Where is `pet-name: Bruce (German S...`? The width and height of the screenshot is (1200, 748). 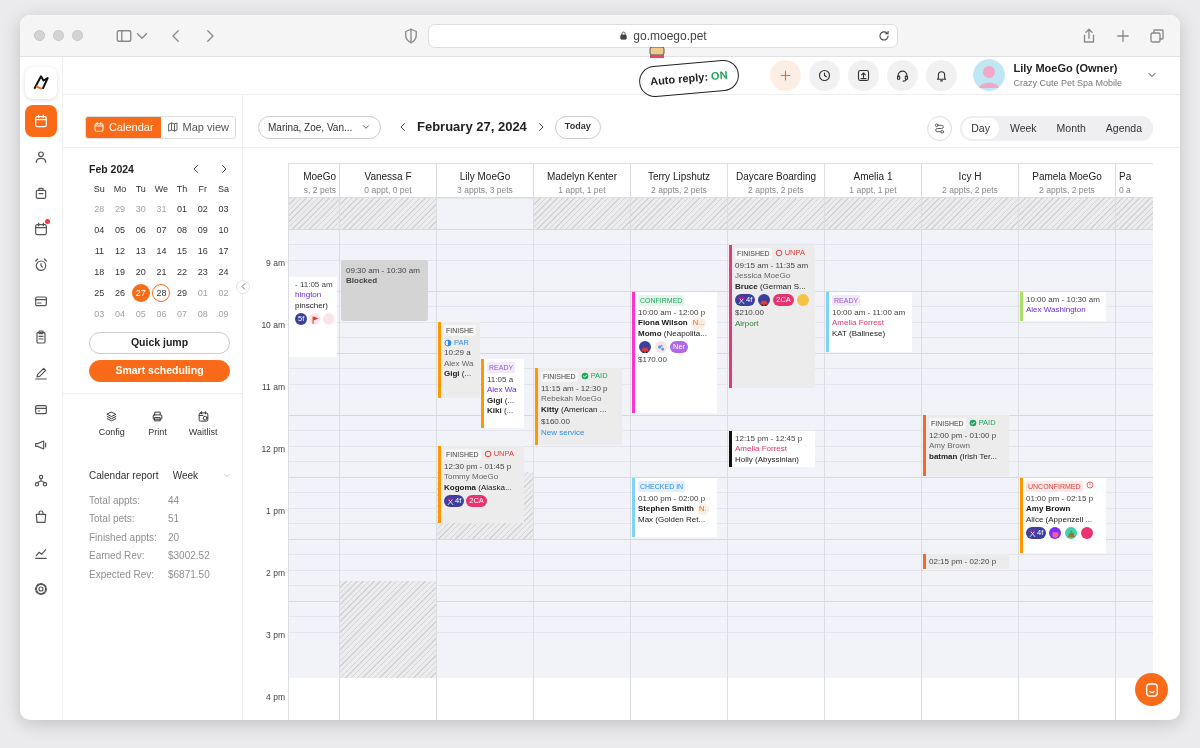
pet-name: Bruce (German S... is located at coordinates (771, 286).